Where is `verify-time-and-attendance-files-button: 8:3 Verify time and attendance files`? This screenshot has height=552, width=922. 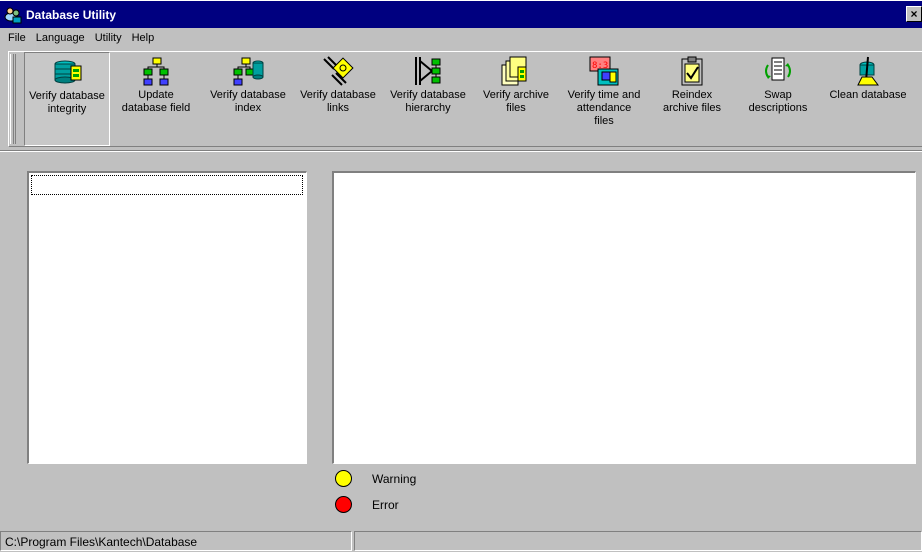 verify-time-and-attendance-files-button: 8:3 Verify time and attendance files is located at coordinates (604, 99).